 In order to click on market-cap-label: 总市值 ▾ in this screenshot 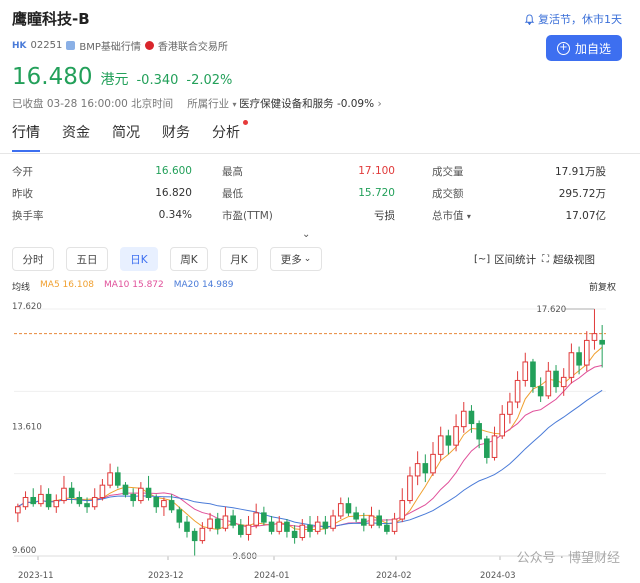, I will do `click(472, 215)`.